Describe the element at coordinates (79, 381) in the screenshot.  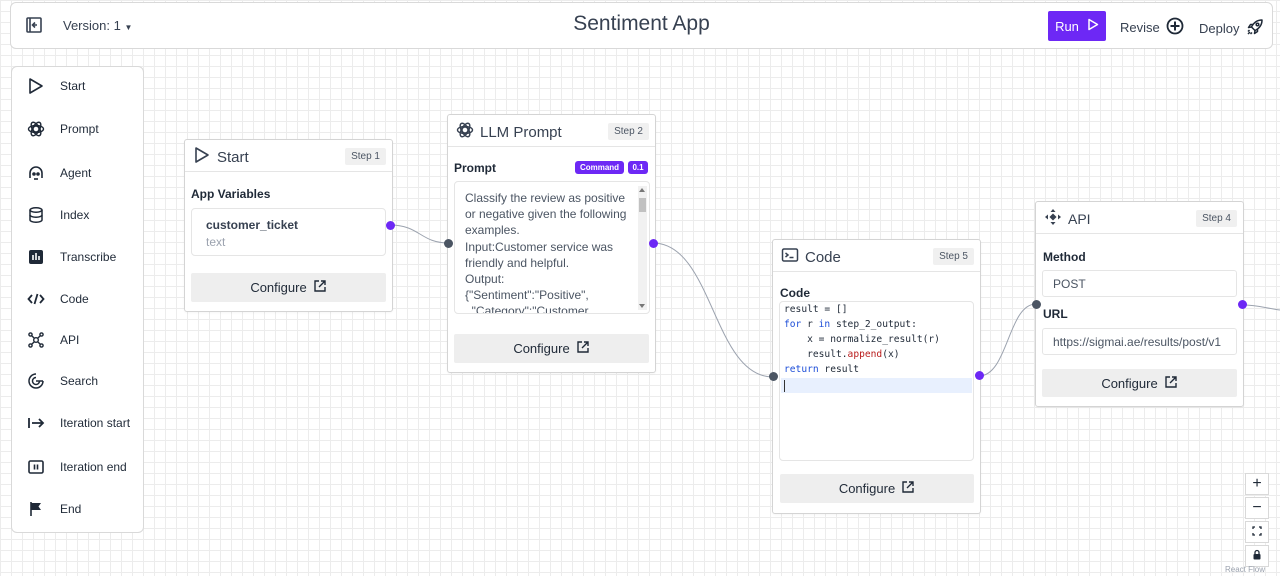
I see `sidebar-item-label: Search` at that location.